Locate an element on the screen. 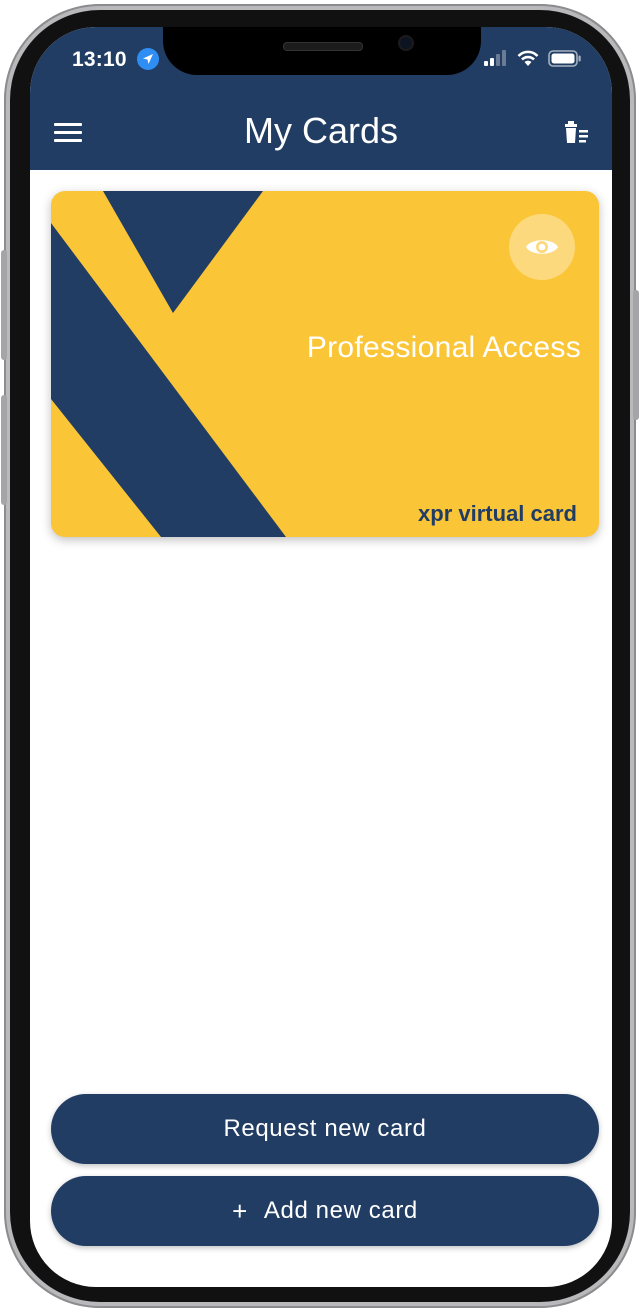 This screenshot has height=1312, width=640. location-arrow-icon is located at coordinates (148, 59).